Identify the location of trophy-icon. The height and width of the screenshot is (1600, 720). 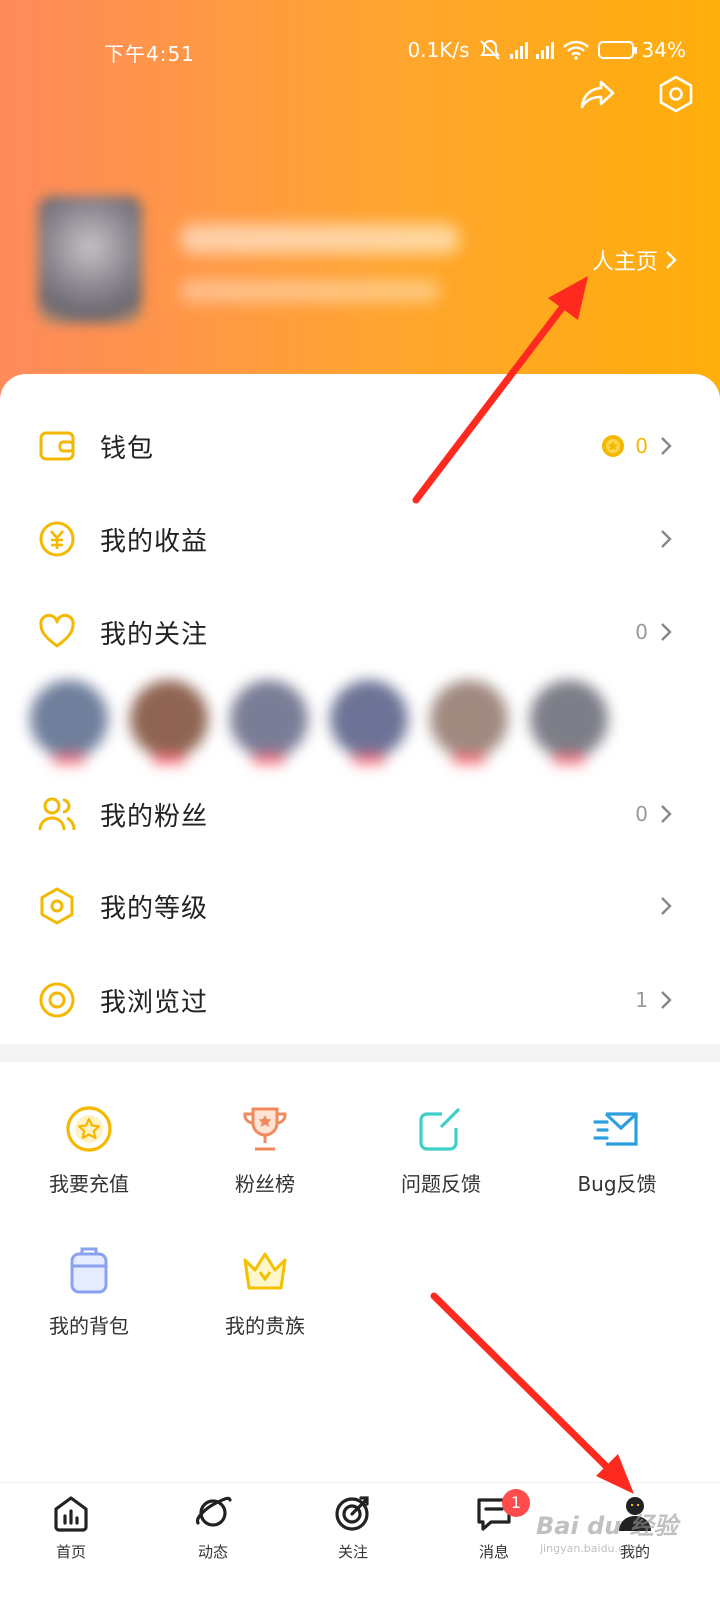
(265, 1129).